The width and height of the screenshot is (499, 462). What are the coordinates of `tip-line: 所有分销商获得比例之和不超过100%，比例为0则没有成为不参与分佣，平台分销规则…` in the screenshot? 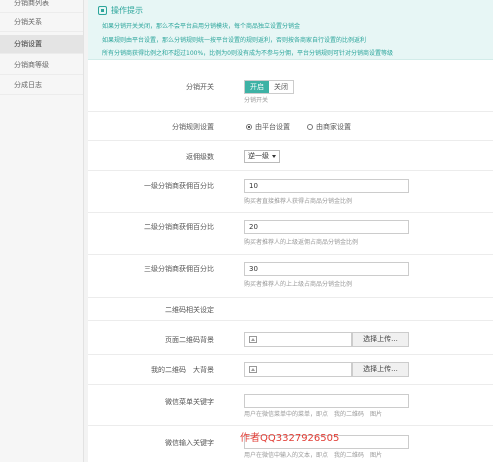 It's located at (247, 53).